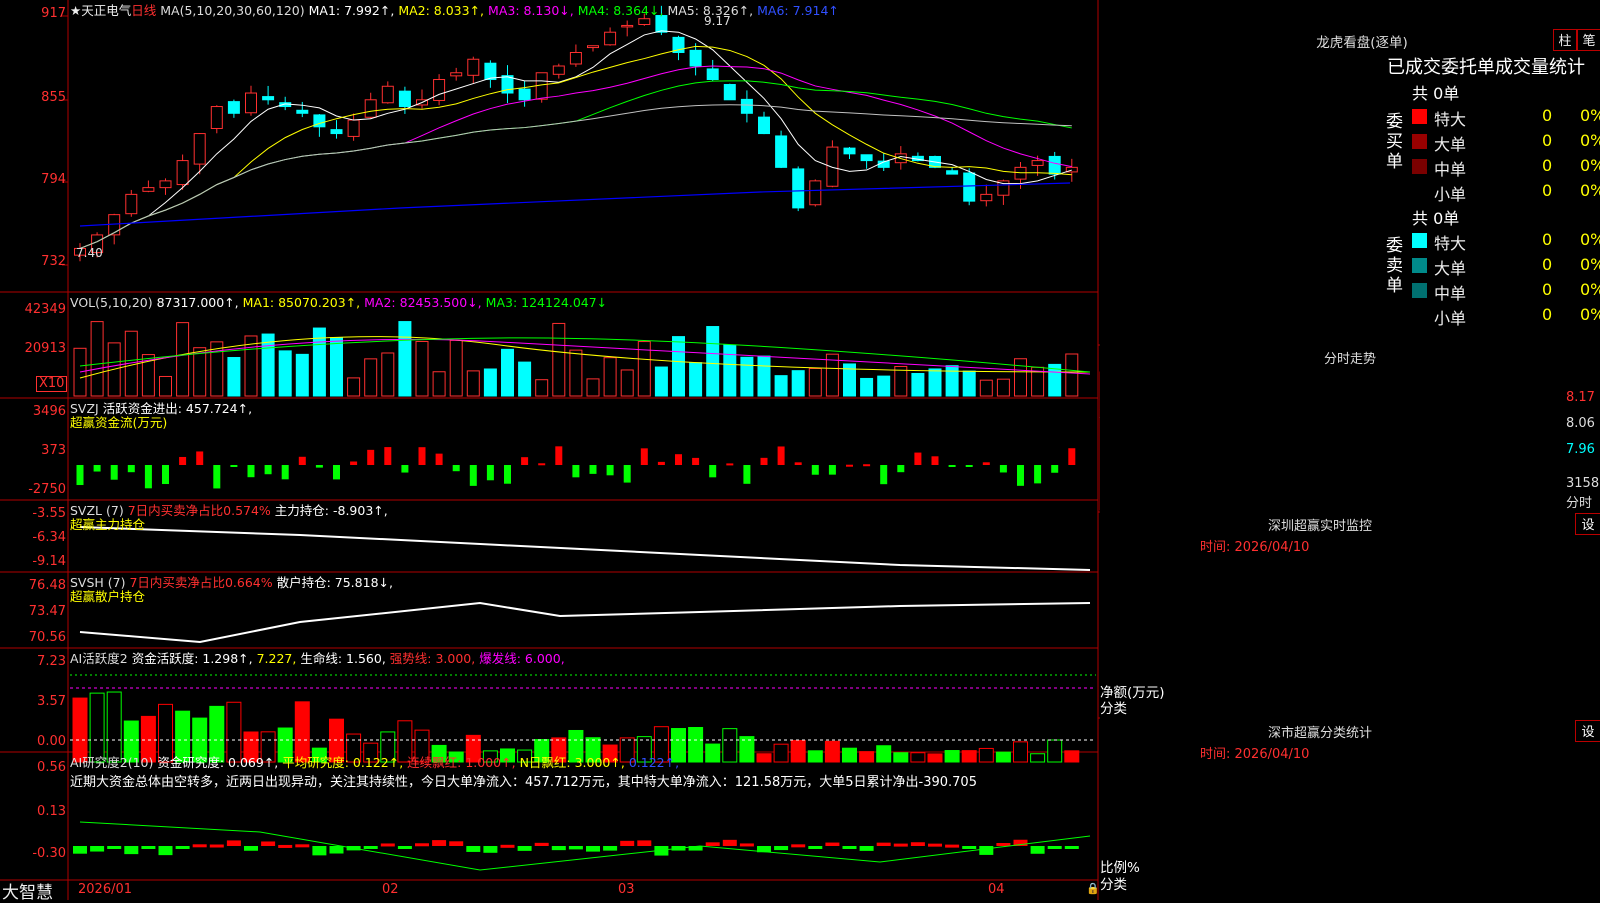 This screenshot has width=1600, height=903. What do you see at coordinates (390, 889) in the screenshot?
I see `x-axis-label: 02` at bounding box center [390, 889].